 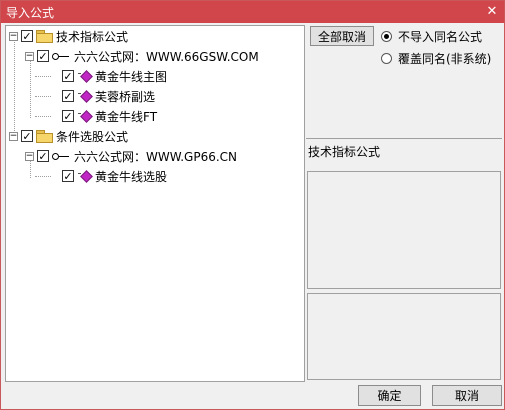 I want to click on radio-no-import: 不导入同名公式, so click(x=431, y=36).